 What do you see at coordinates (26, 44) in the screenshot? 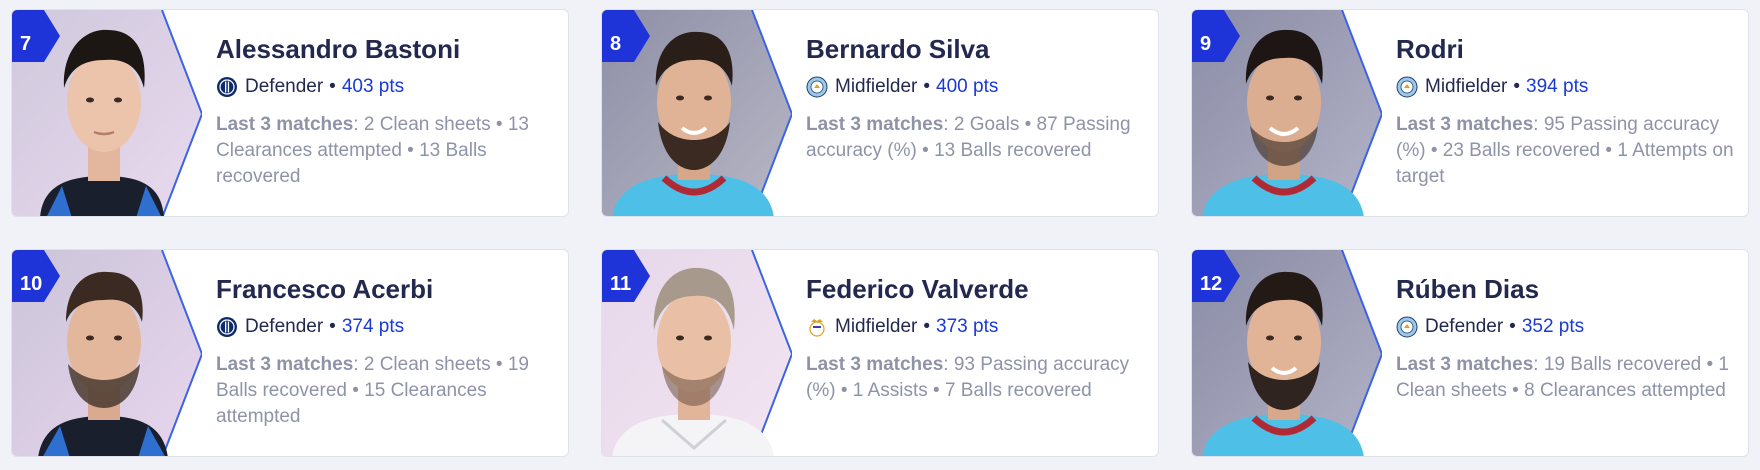
I see `rank-number: 7` at bounding box center [26, 44].